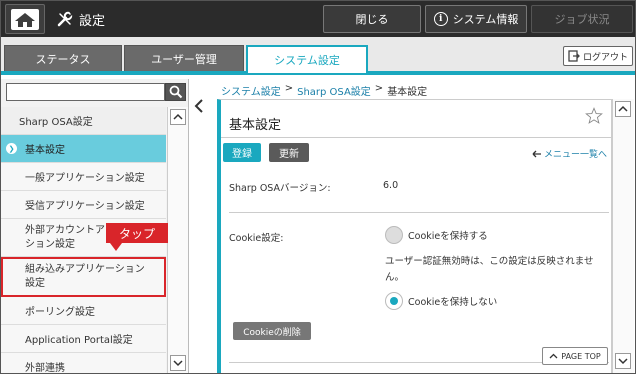 This screenshot has height=374, width=636. What do you see at coordinates (79, 340) in the screenshot?
I see `sidebar-item-label: Application Portal設定` at bounding box center [79, 340].